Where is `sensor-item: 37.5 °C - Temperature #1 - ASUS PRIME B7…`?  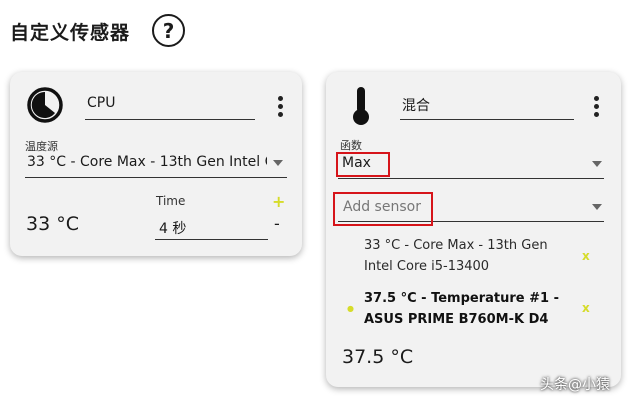
sensor-item: 37.5 °C - Temperature #1 - ASUS PRIME B7… is located at coordinates (476, 309).